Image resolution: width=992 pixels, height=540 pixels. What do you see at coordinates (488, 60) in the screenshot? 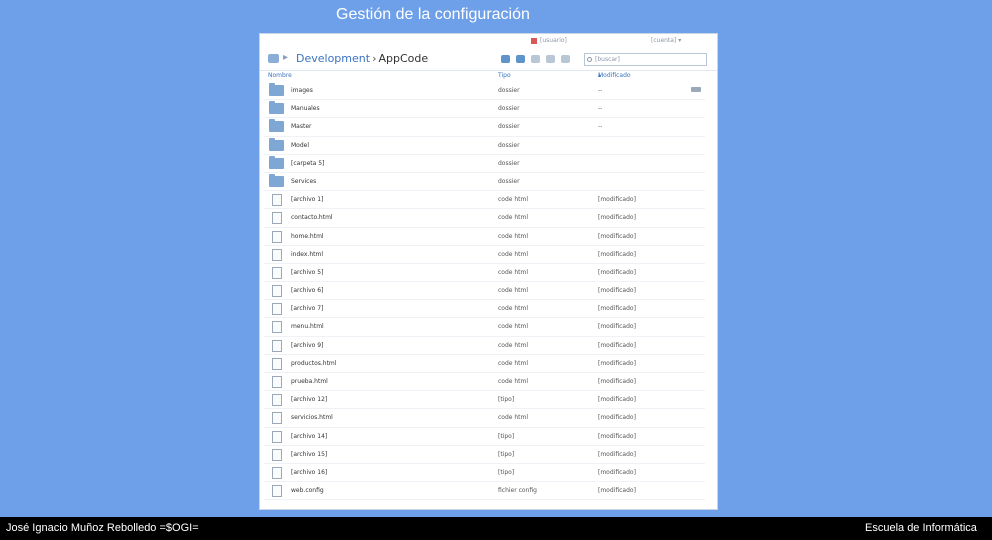
I see `toolbar: ▸ Development › AppCode [buscar]` at bounding box center [488, 60].